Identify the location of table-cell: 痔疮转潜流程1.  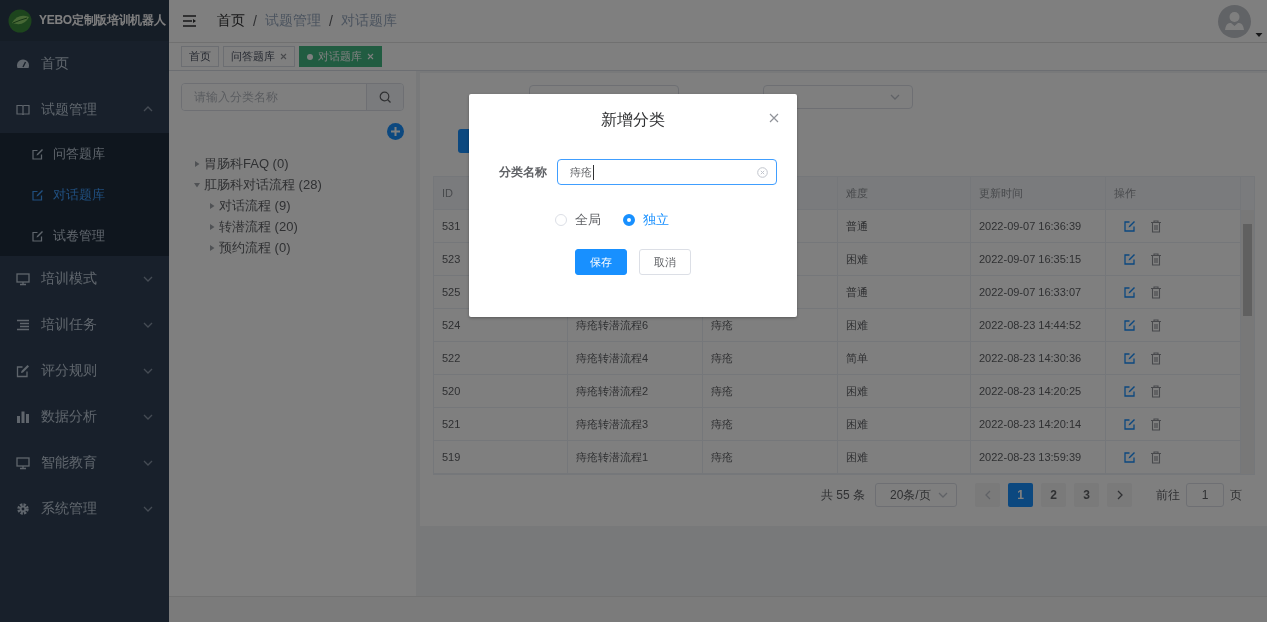
(635, 457).